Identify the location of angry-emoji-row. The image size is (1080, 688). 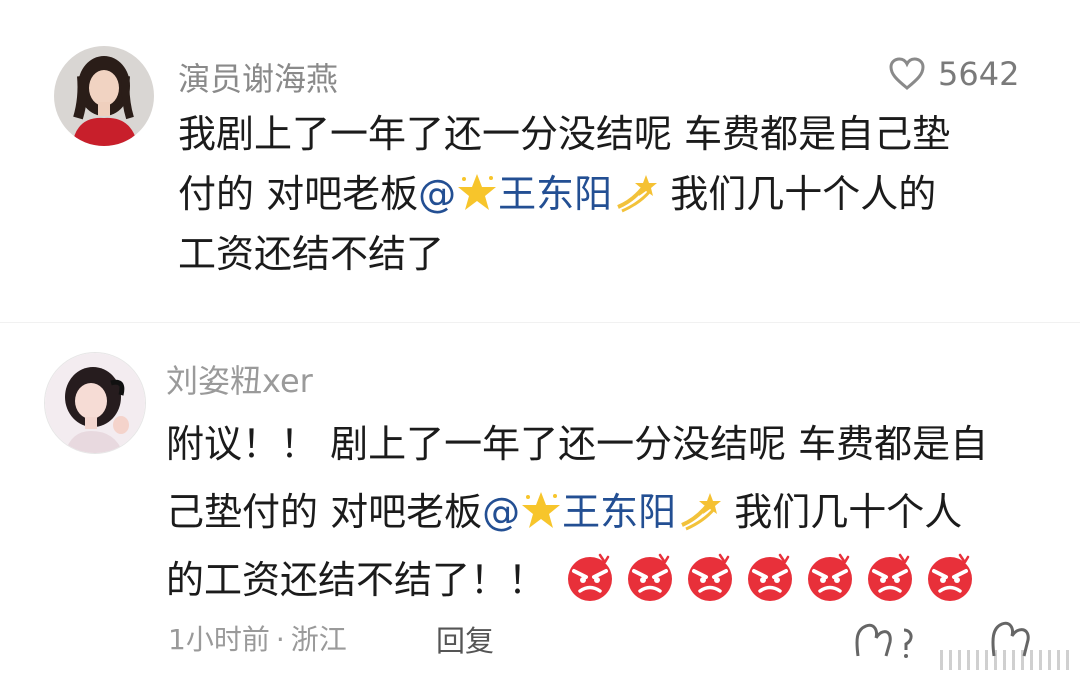
(774, 577).